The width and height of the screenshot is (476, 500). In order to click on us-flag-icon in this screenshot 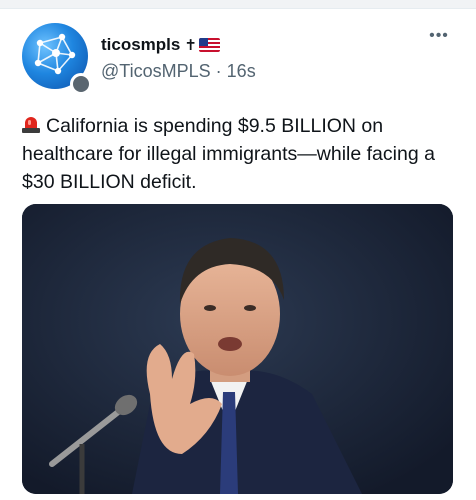, I will do `click(209, 45)`.